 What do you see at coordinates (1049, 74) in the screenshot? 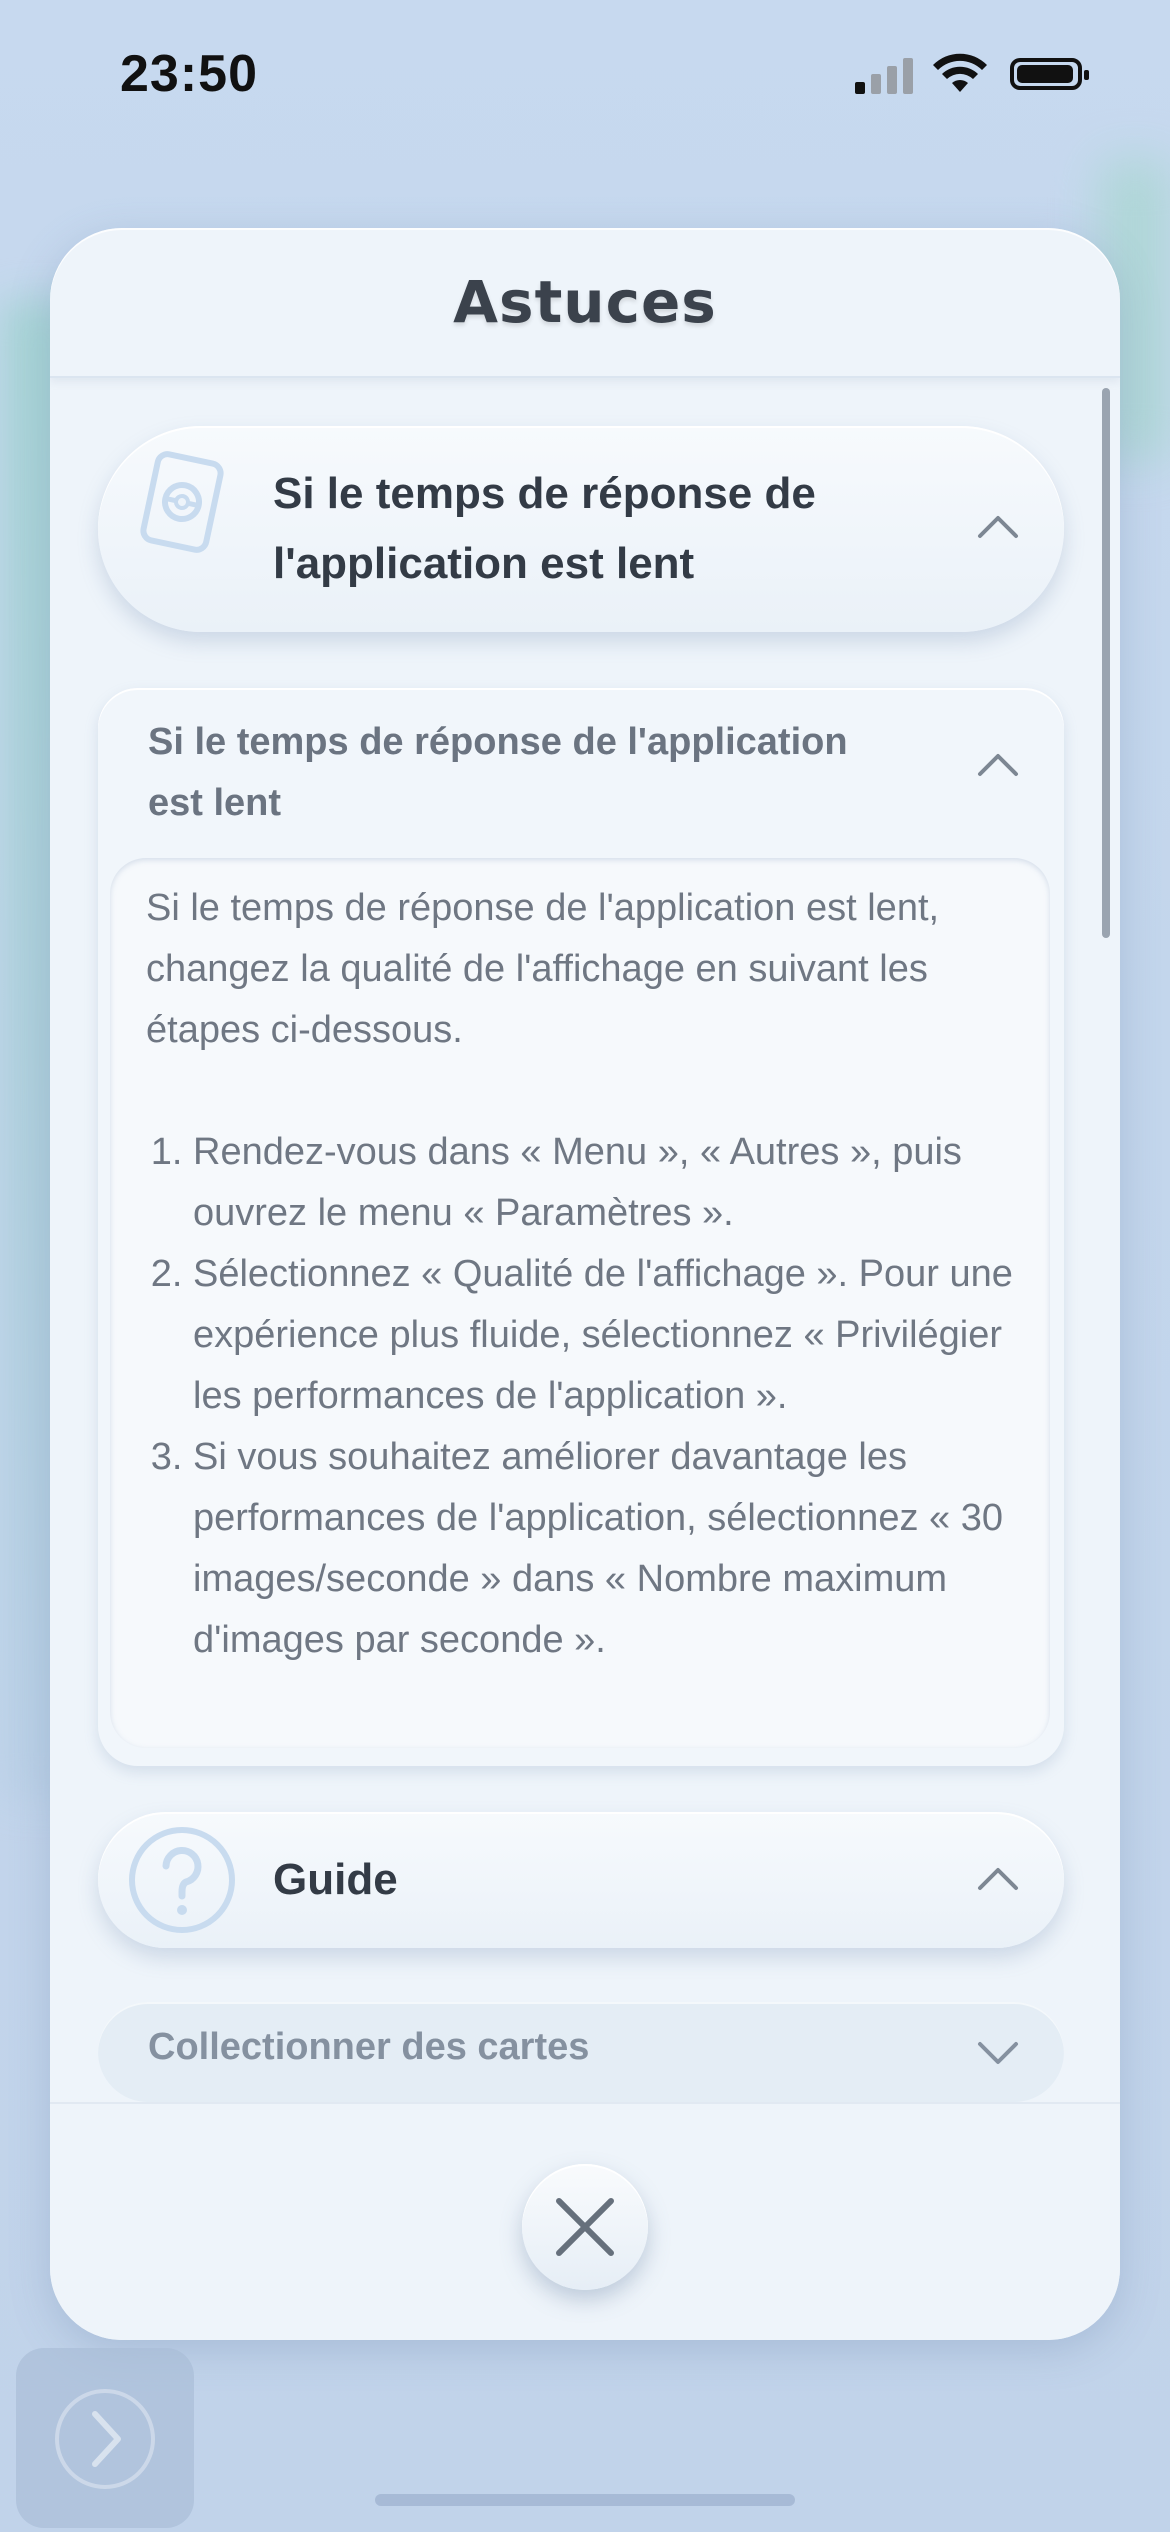
I see `battery-icon` at bounding box center [1049, 74].